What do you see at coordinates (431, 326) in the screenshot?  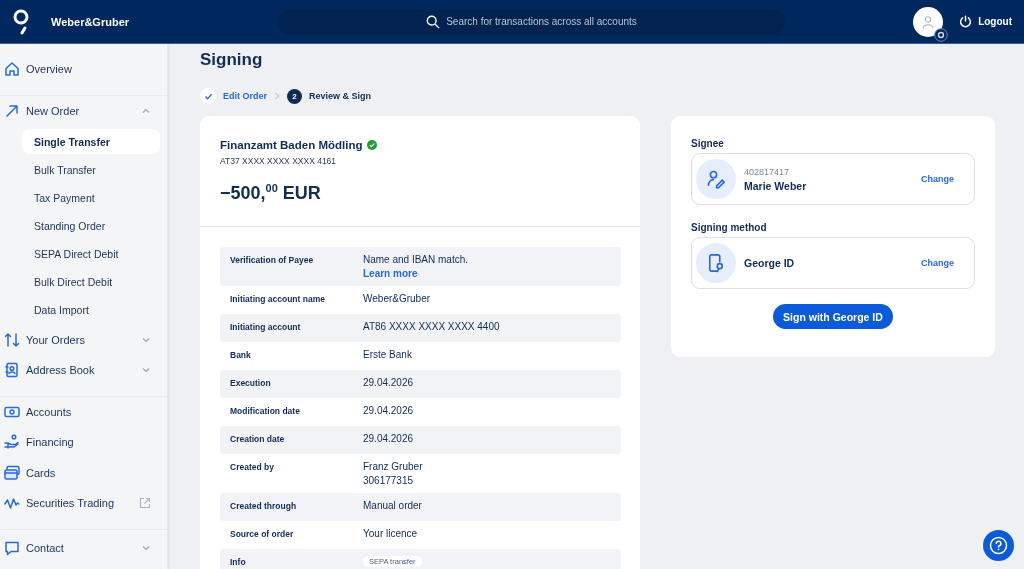 I see `detail-value: AT86 XXXX XXXX XXXX 4400` at bounding box center [431, 326].